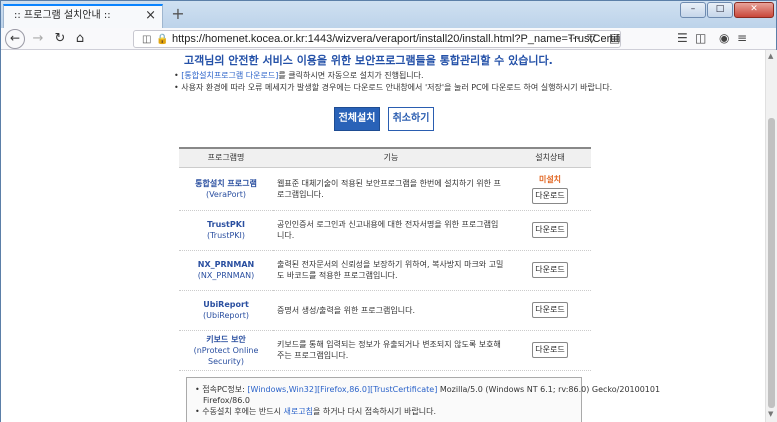 Image resolution: width=777 pixels, height=422 pixels. What do you see at coordinates (226, 400) in the screenshot?
I see `pc-info-agent-cont: Firefox/86.0` at bounding box center [226, 400].